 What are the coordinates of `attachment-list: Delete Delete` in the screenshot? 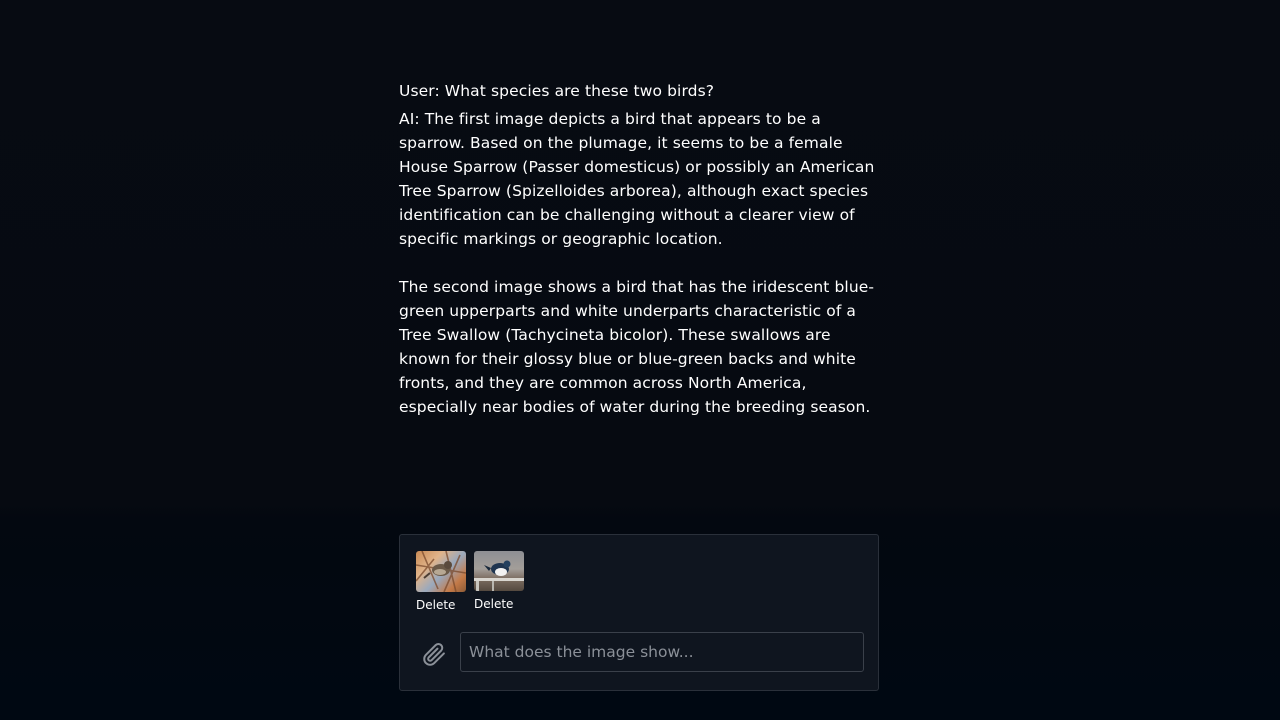 It's located at (470, 581).